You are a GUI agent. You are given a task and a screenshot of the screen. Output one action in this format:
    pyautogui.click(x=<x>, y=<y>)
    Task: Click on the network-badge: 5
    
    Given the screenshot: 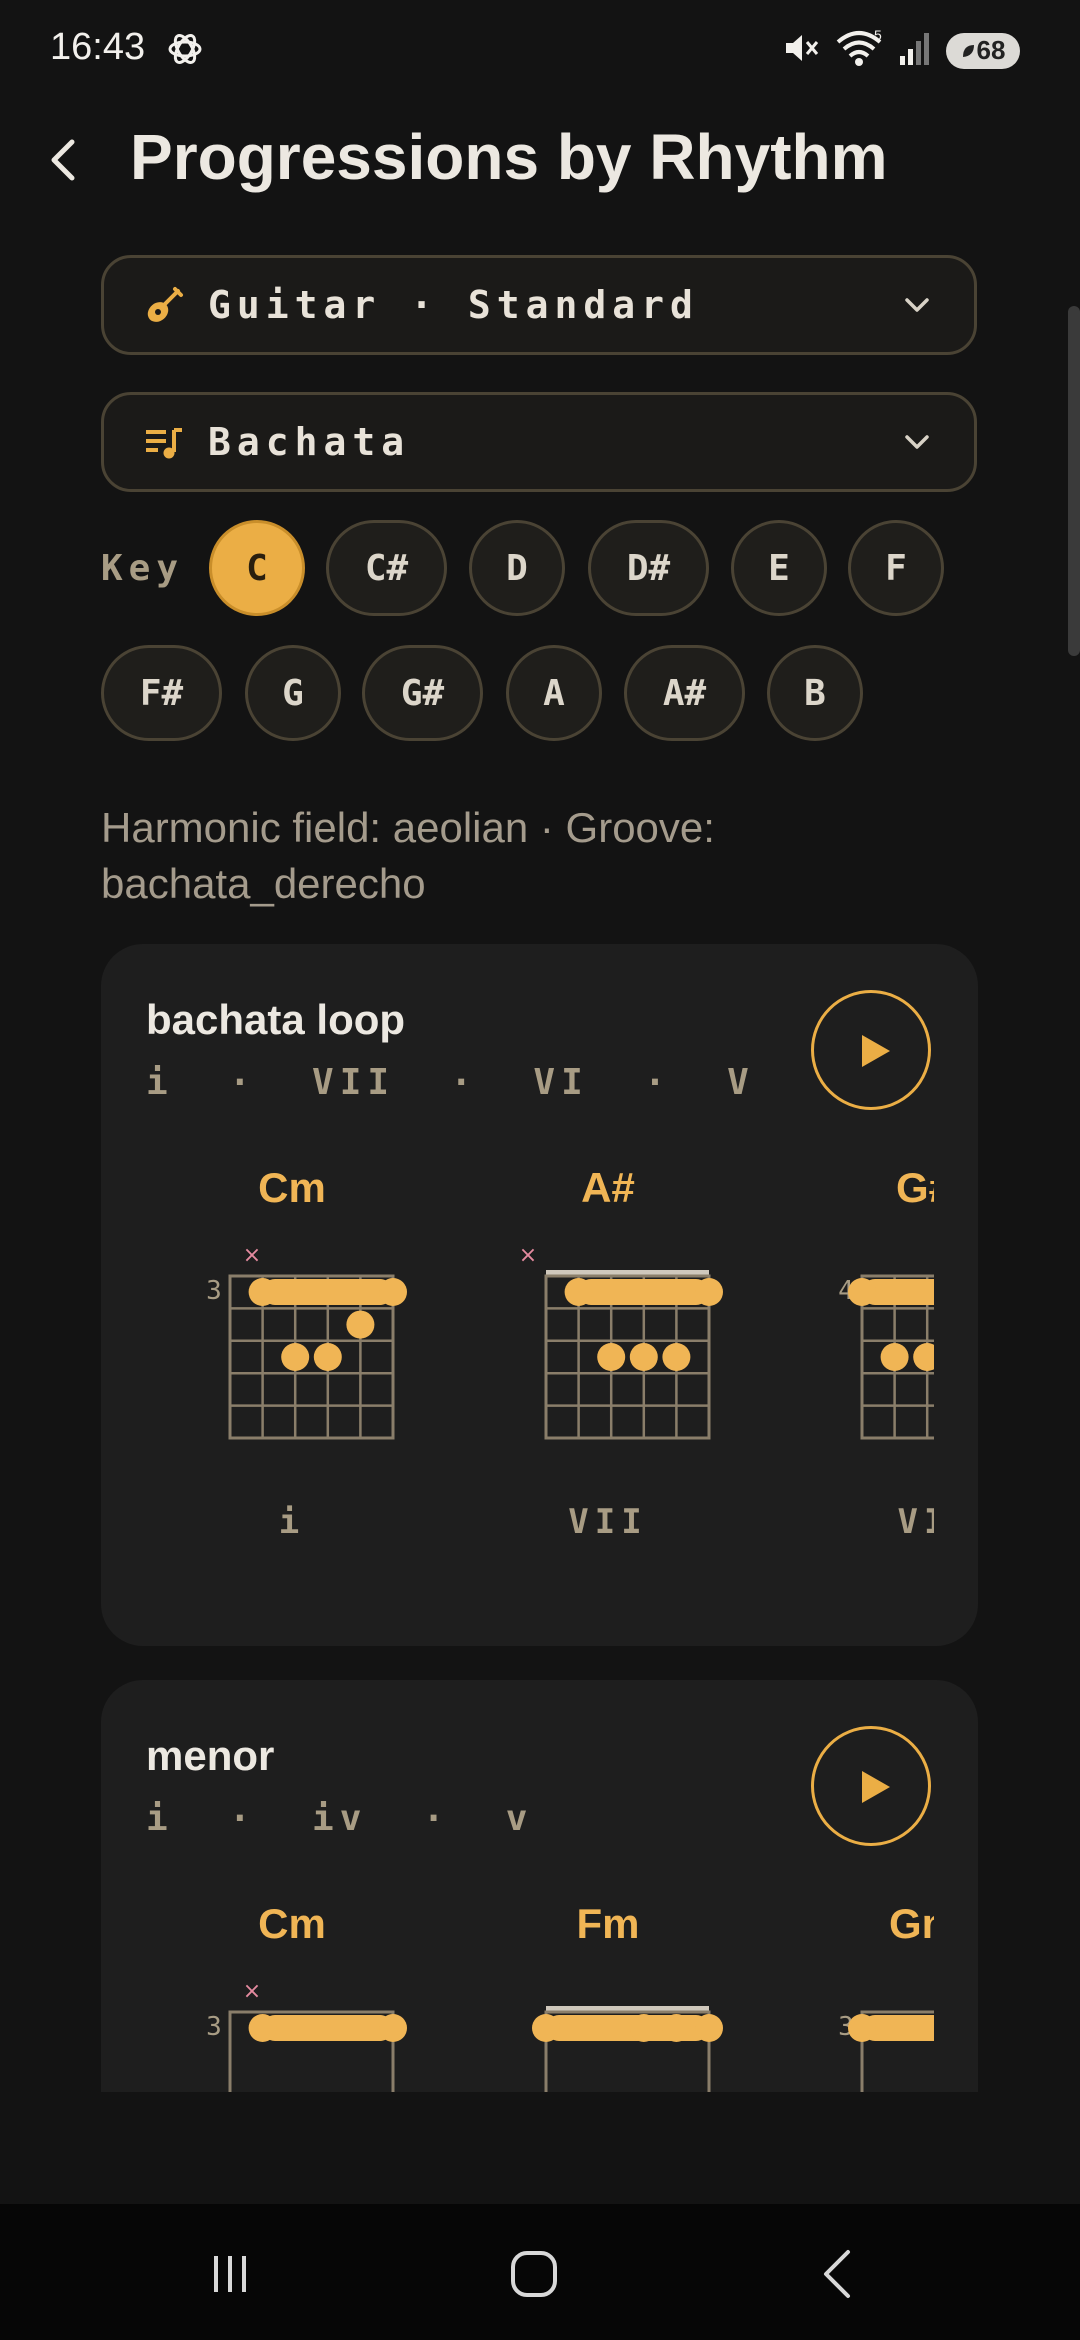 What is the action you would take?
    pyautogui.click(x=878, y=35)
    